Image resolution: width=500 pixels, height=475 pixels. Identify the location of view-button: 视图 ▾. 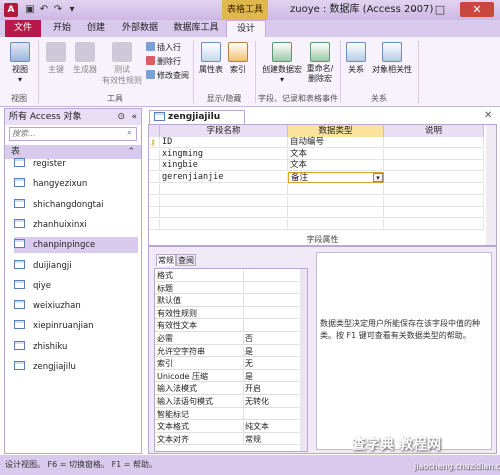
(20, 63).